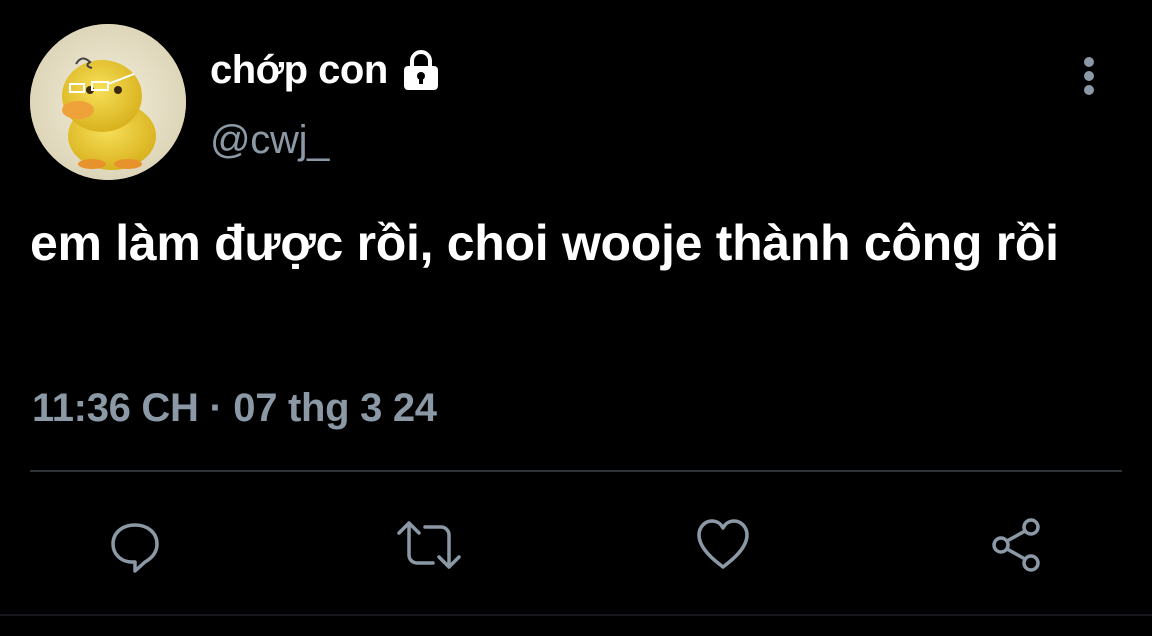 This screenshot has width=1152, height=636. I want to click on tweet-timestamp: 11:36 CH · 07 thg 3 24, so click(234, 408).